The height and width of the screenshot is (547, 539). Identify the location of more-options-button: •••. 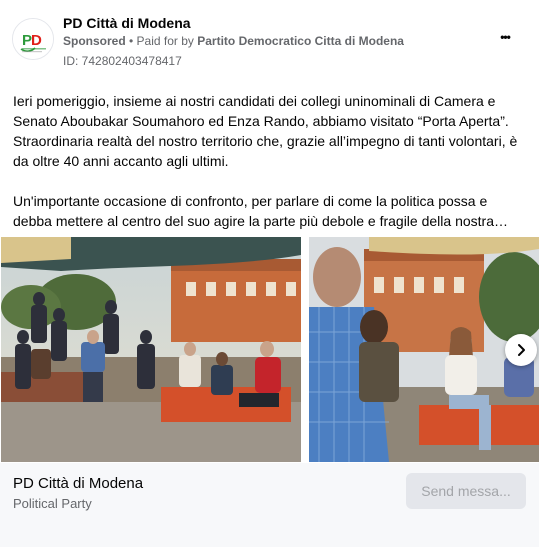
(505, 39).